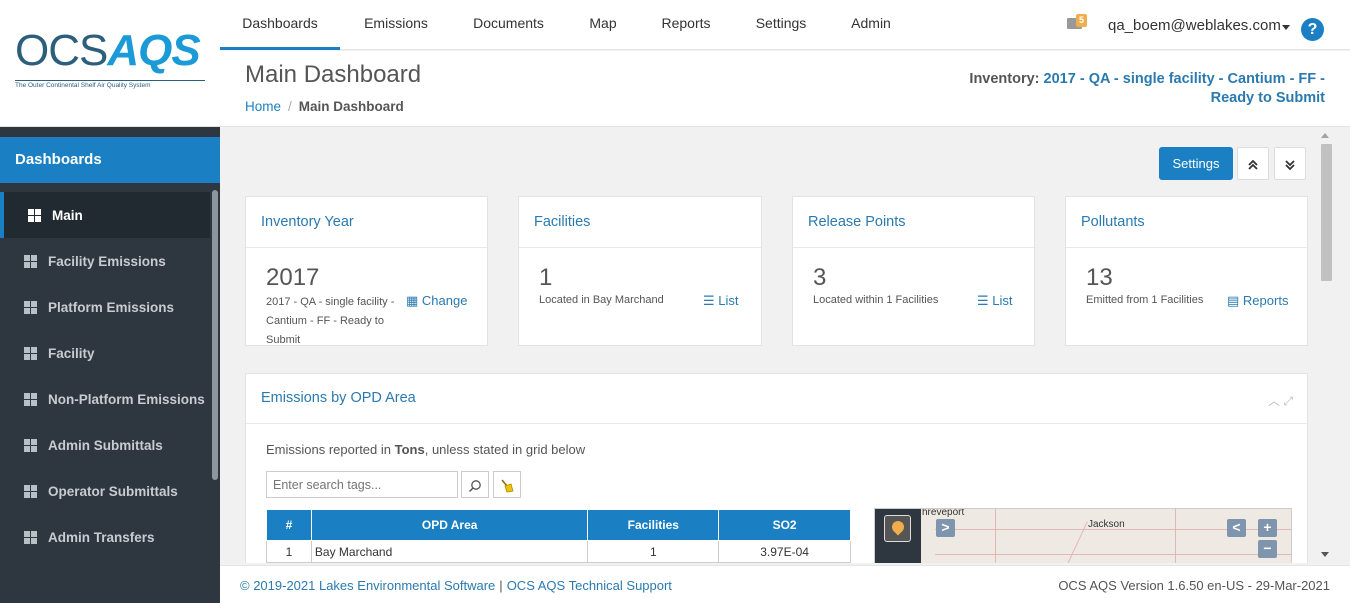 Image resolution: width=1350 pixels, height=603 pixels. I want to click on column-header-number: #, so click(289, 525).